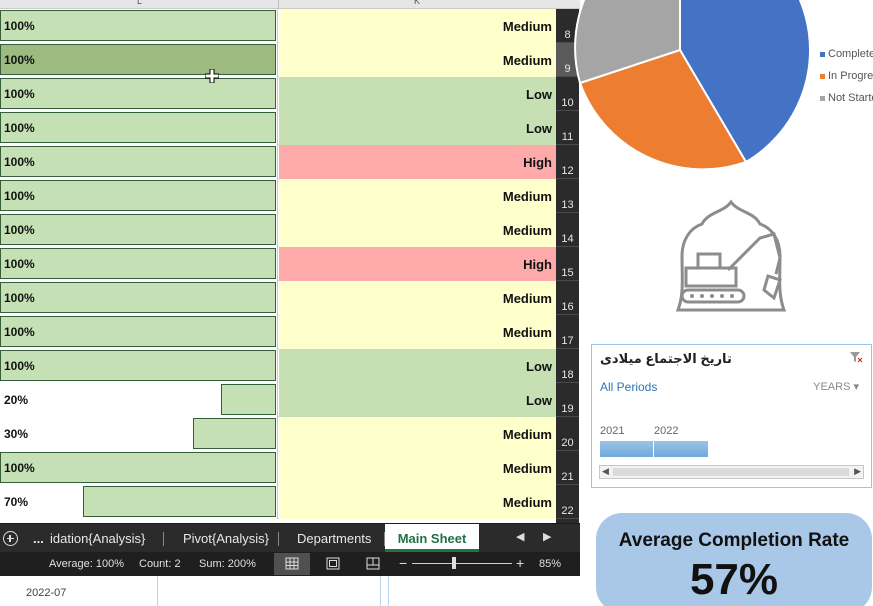  What do you see at coordinates (226, 538) in the screenshot?
I see `tab-pivot-analysis: Pivot{Analysis}` at bounding box center [226, 538].